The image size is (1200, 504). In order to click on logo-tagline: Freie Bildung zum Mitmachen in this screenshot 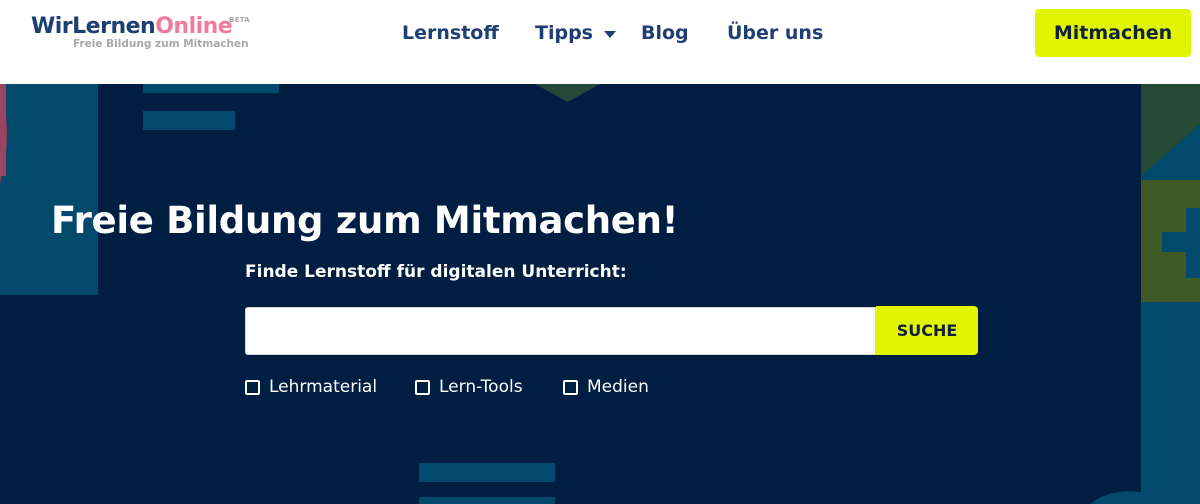, I will do `click(161, 44)`.